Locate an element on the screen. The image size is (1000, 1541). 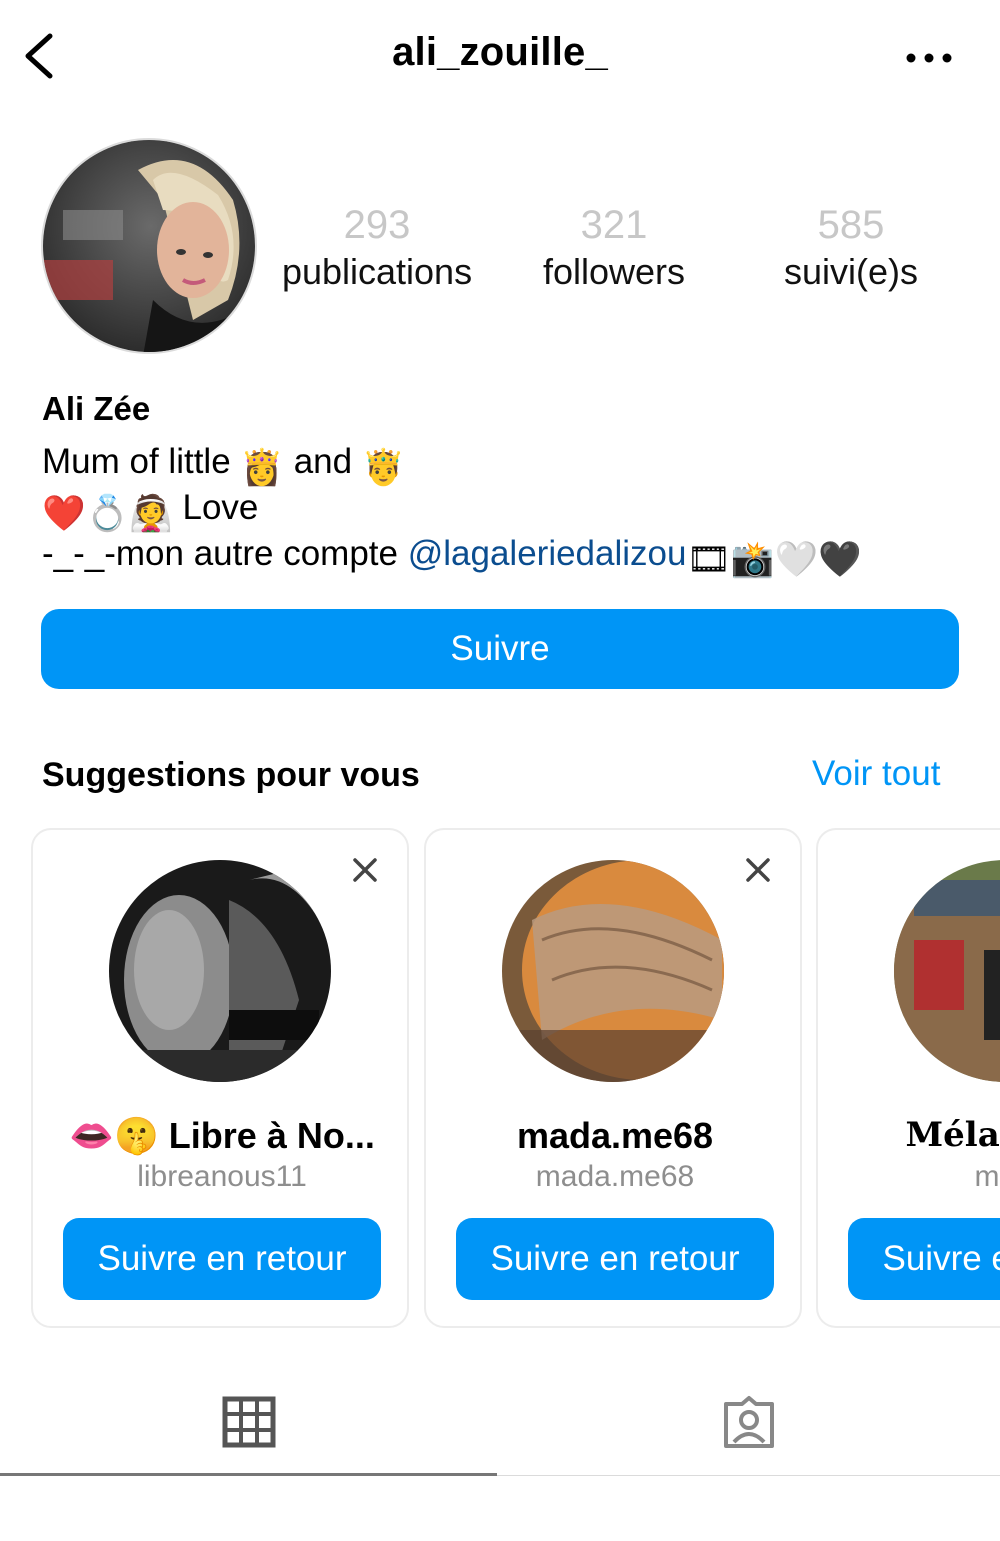
suggestion-username: mela is located at coordinates (987, 1176).